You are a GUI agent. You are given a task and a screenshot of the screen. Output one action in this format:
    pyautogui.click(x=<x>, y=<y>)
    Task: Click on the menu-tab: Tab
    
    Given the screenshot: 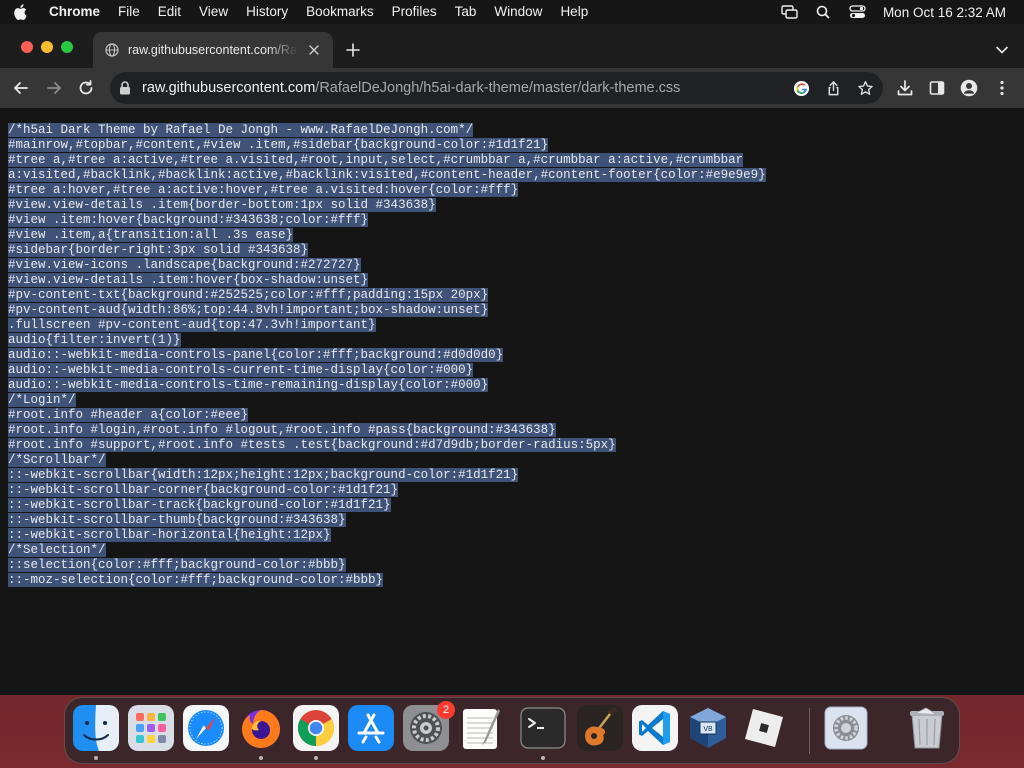 What is the action you would take?
    pyautogui.click(x=466, y=12)
    